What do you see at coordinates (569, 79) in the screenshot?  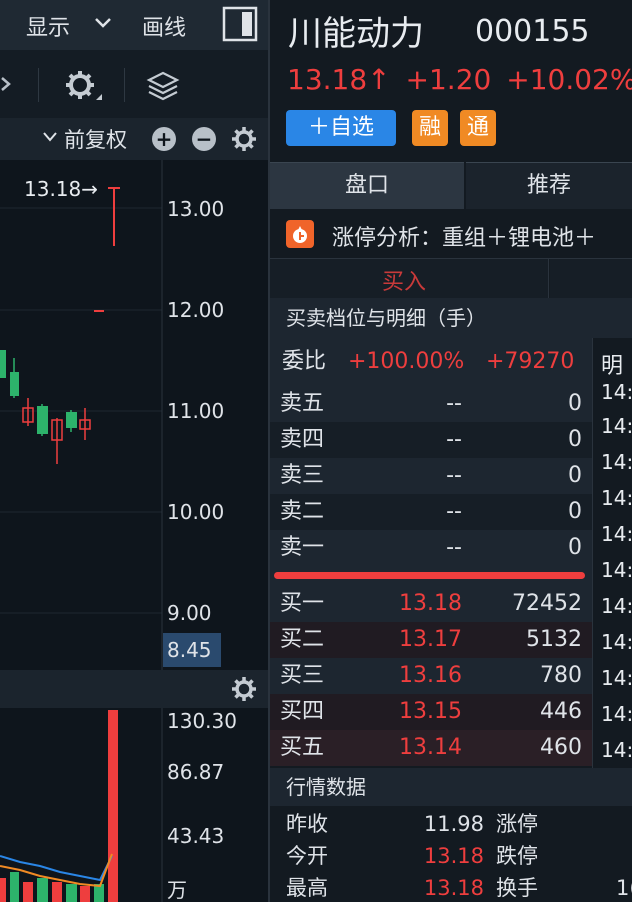 I see `price-change-pct: +10.02%` at bounding box center [569, 79].